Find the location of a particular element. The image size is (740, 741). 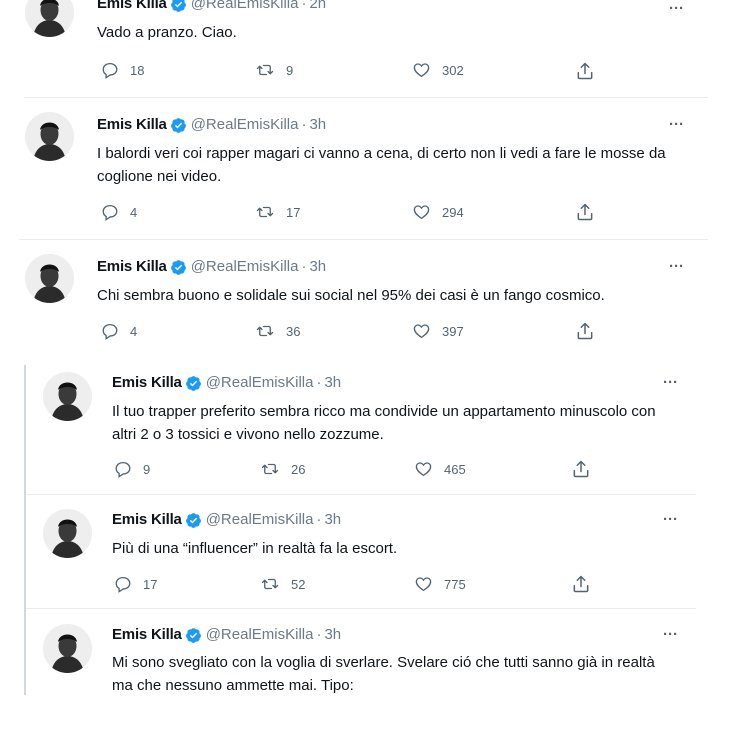

reply-count: 4 is located at coordinates (134, 331).